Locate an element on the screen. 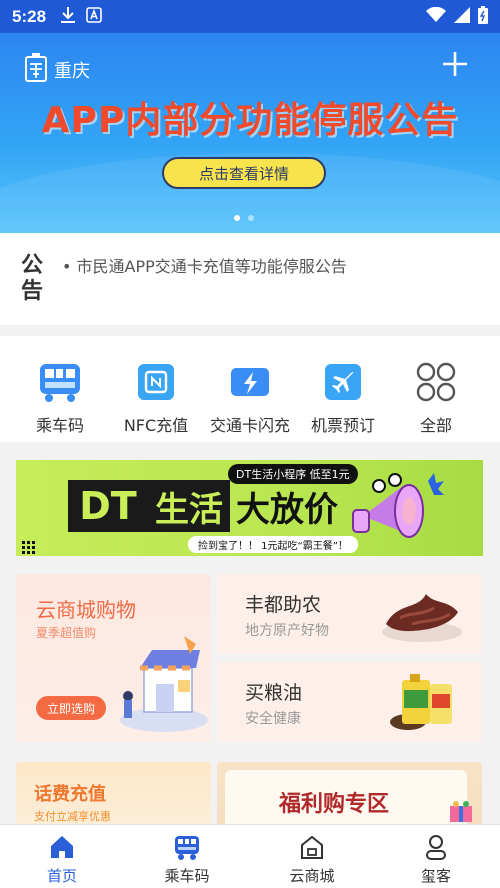 Image resolution: width=500 pixels, height=888 pixels. promo-sale-text: 大放价 is located at coordinates (287, 510).